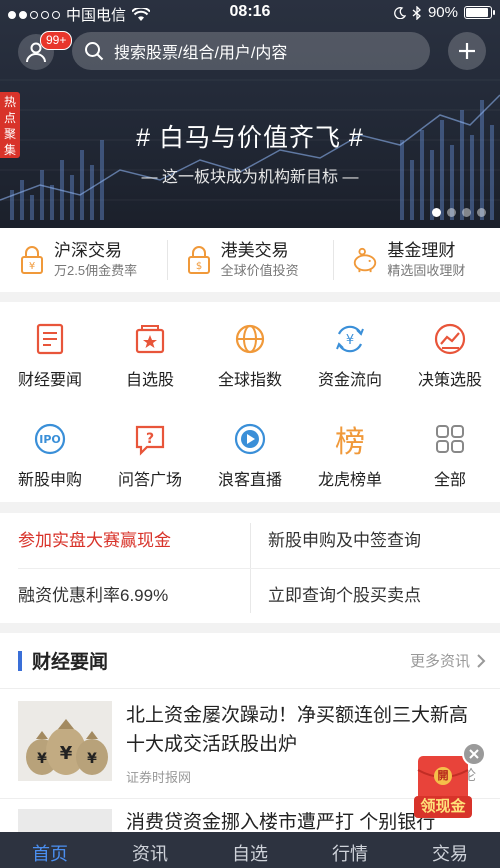  Describe the element at coordinates (88, 250) in the screenshot. I see `trade-title: 沪深交易` at that location.